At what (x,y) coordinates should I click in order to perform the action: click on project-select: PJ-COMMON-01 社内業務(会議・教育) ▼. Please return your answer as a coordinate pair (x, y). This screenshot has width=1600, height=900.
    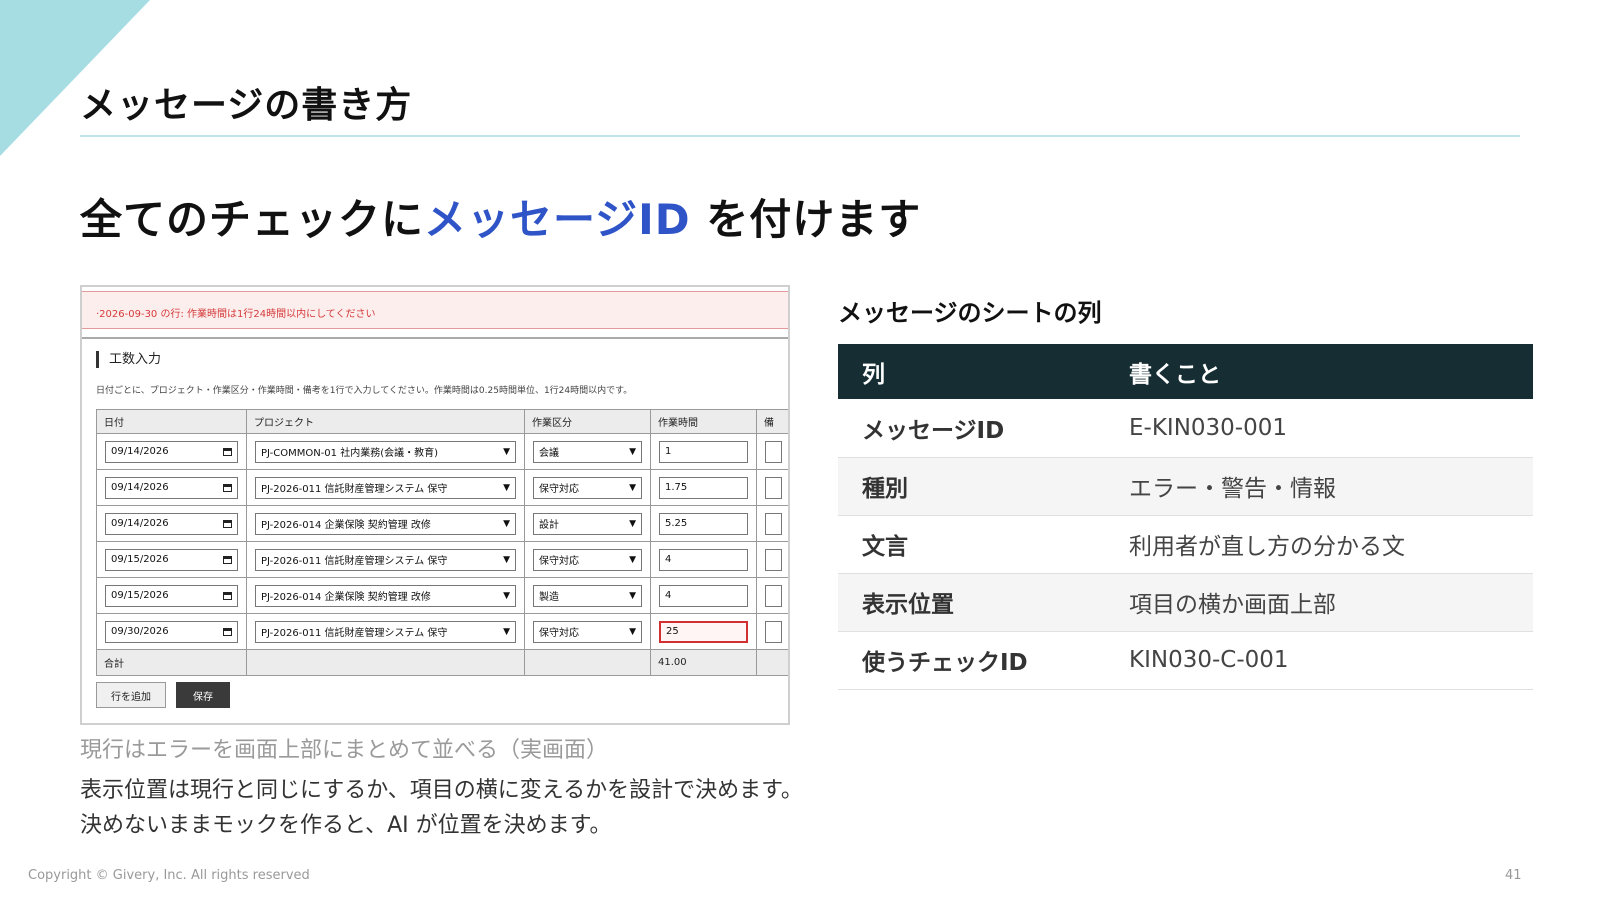
    Looking at the image, I should click on (385, 451).